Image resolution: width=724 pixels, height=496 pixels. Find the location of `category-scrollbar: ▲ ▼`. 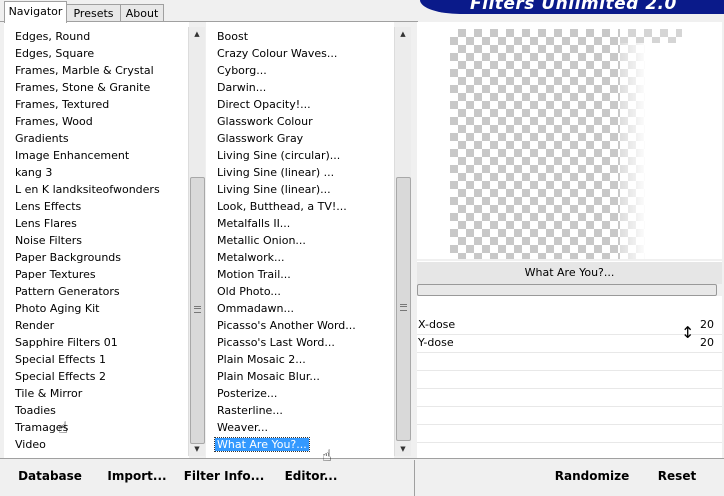

category-scrollbar: ▲ ▼ is located at coordinates (196, 241).